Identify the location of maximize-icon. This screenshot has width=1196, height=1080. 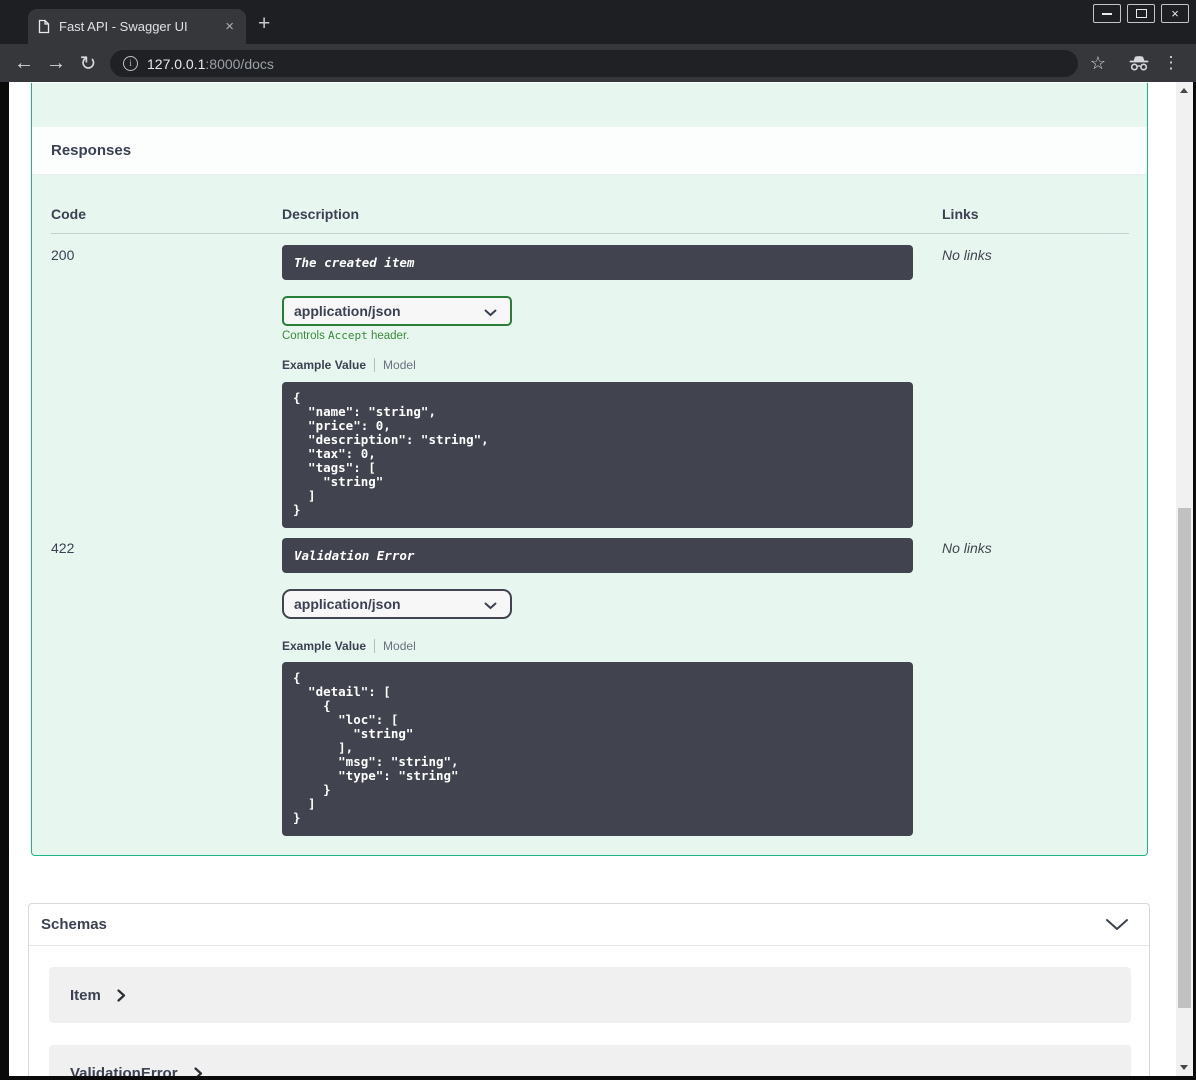
(1141, 13).